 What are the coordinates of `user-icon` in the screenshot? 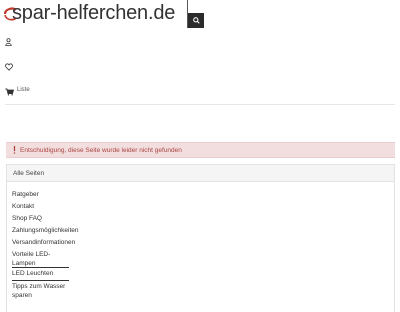 It's located at (8, 42).